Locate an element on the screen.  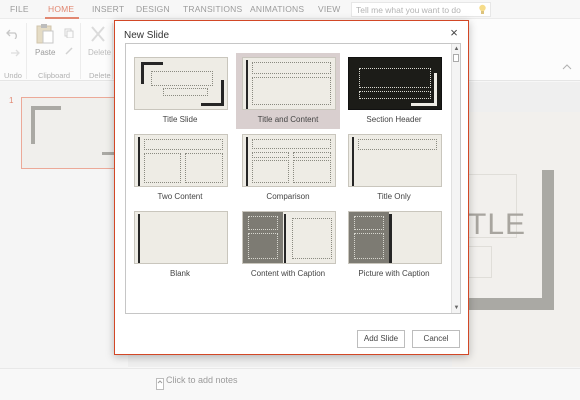
layout-name: Section Header is located at coordinates (394, 119).